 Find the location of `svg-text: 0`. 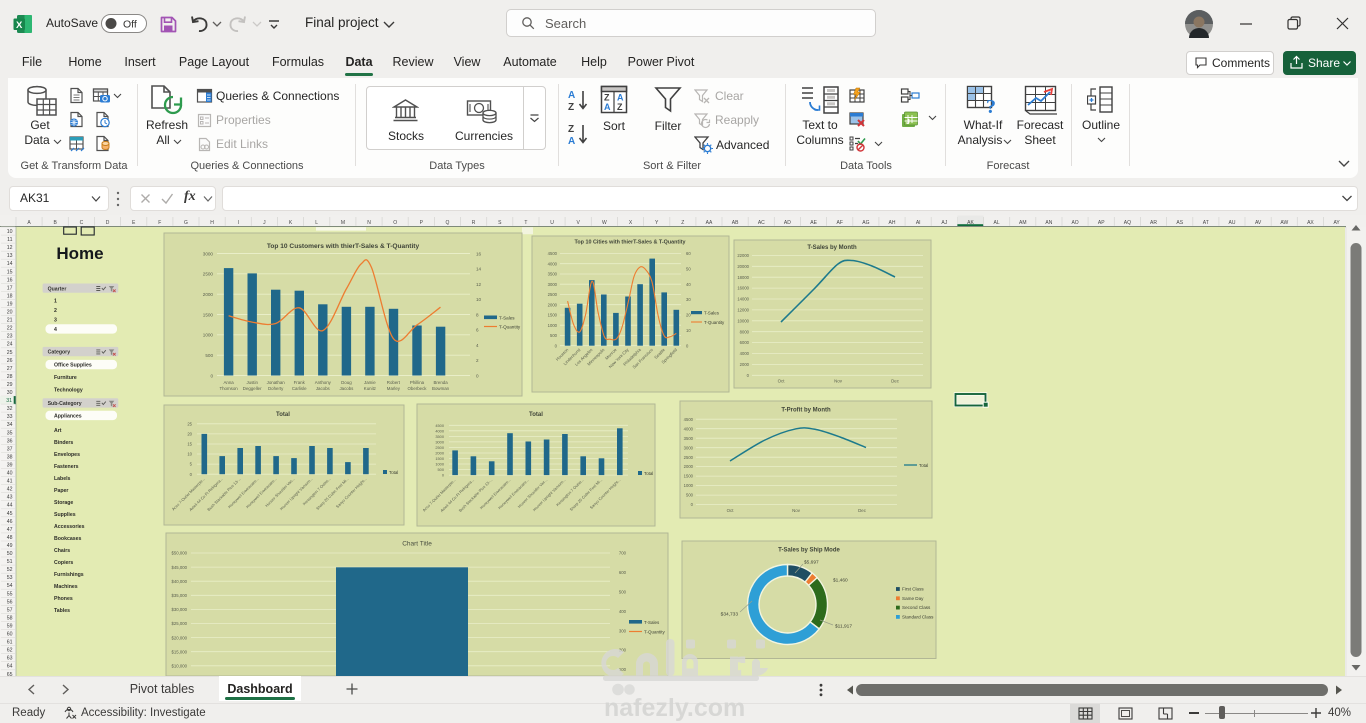

svg-text: 0 is located at coordinates (211, 375).